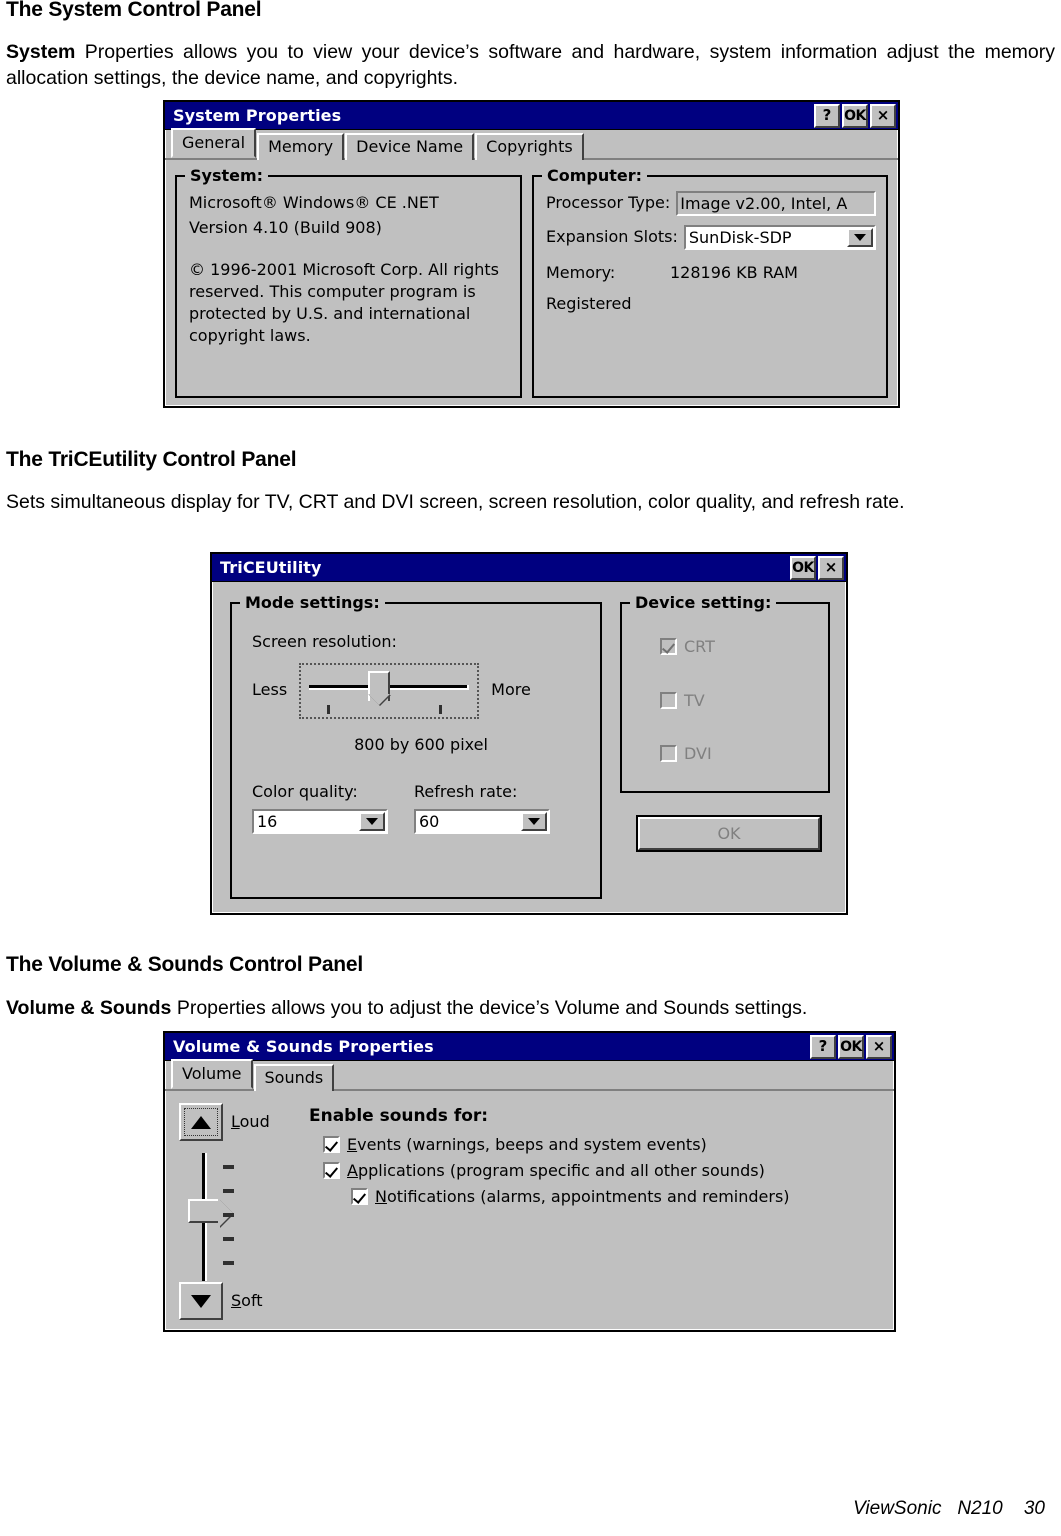  I want to click on checkbox-row-dvi: DVI, so click(739, 754).